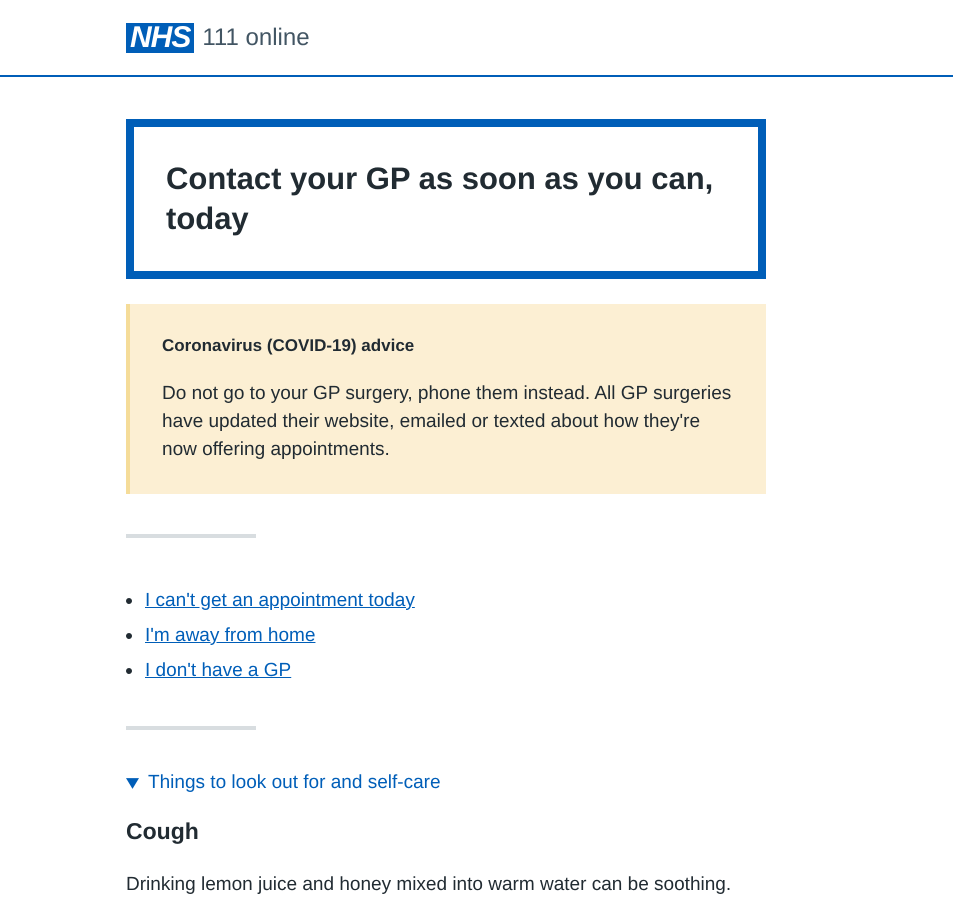 This screenshot has height=918, width=953. What do you see at coordinates (280, 600) in the screenshot?
I see `help-link: I can't get an appointment today` at bounding box center [280, 600].